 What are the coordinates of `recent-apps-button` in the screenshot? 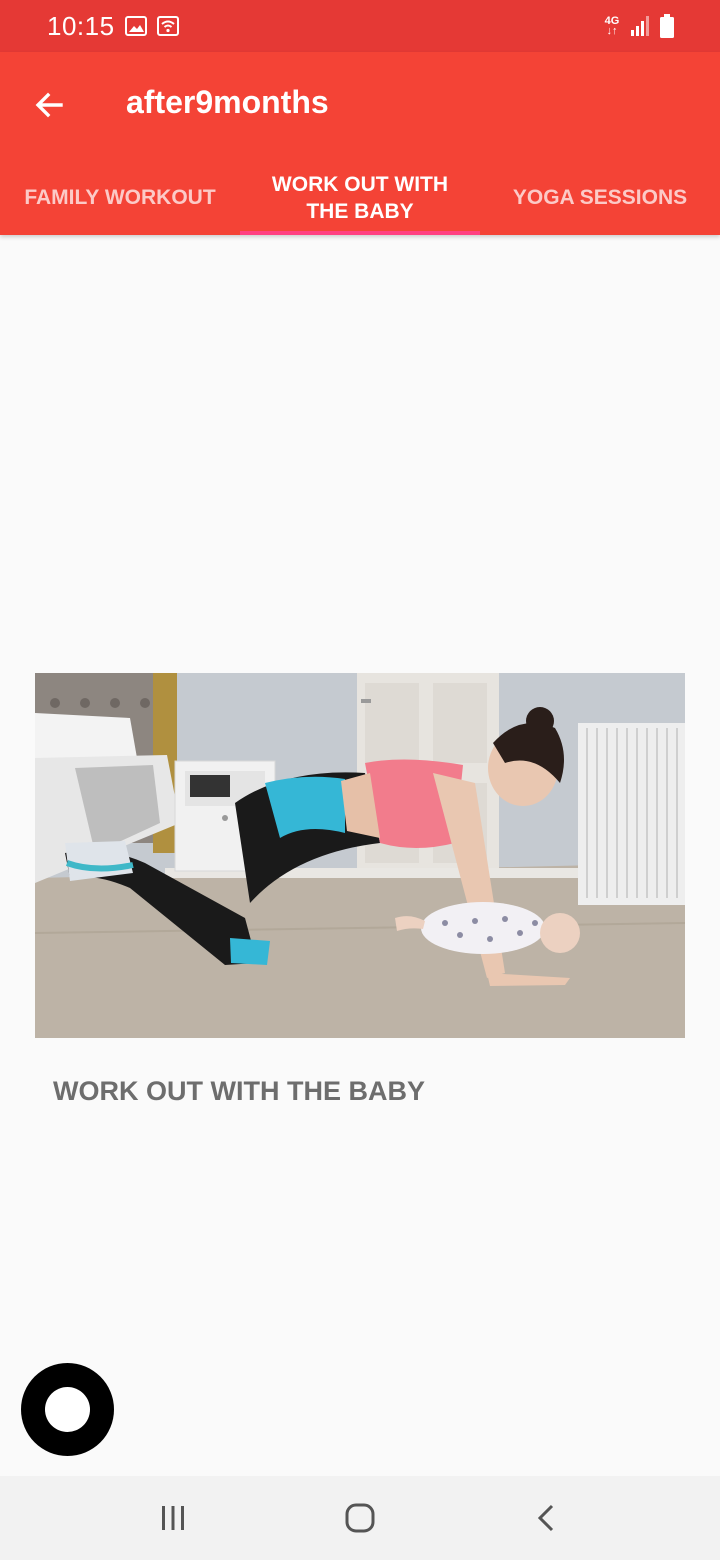 It's located at (173, 1518).